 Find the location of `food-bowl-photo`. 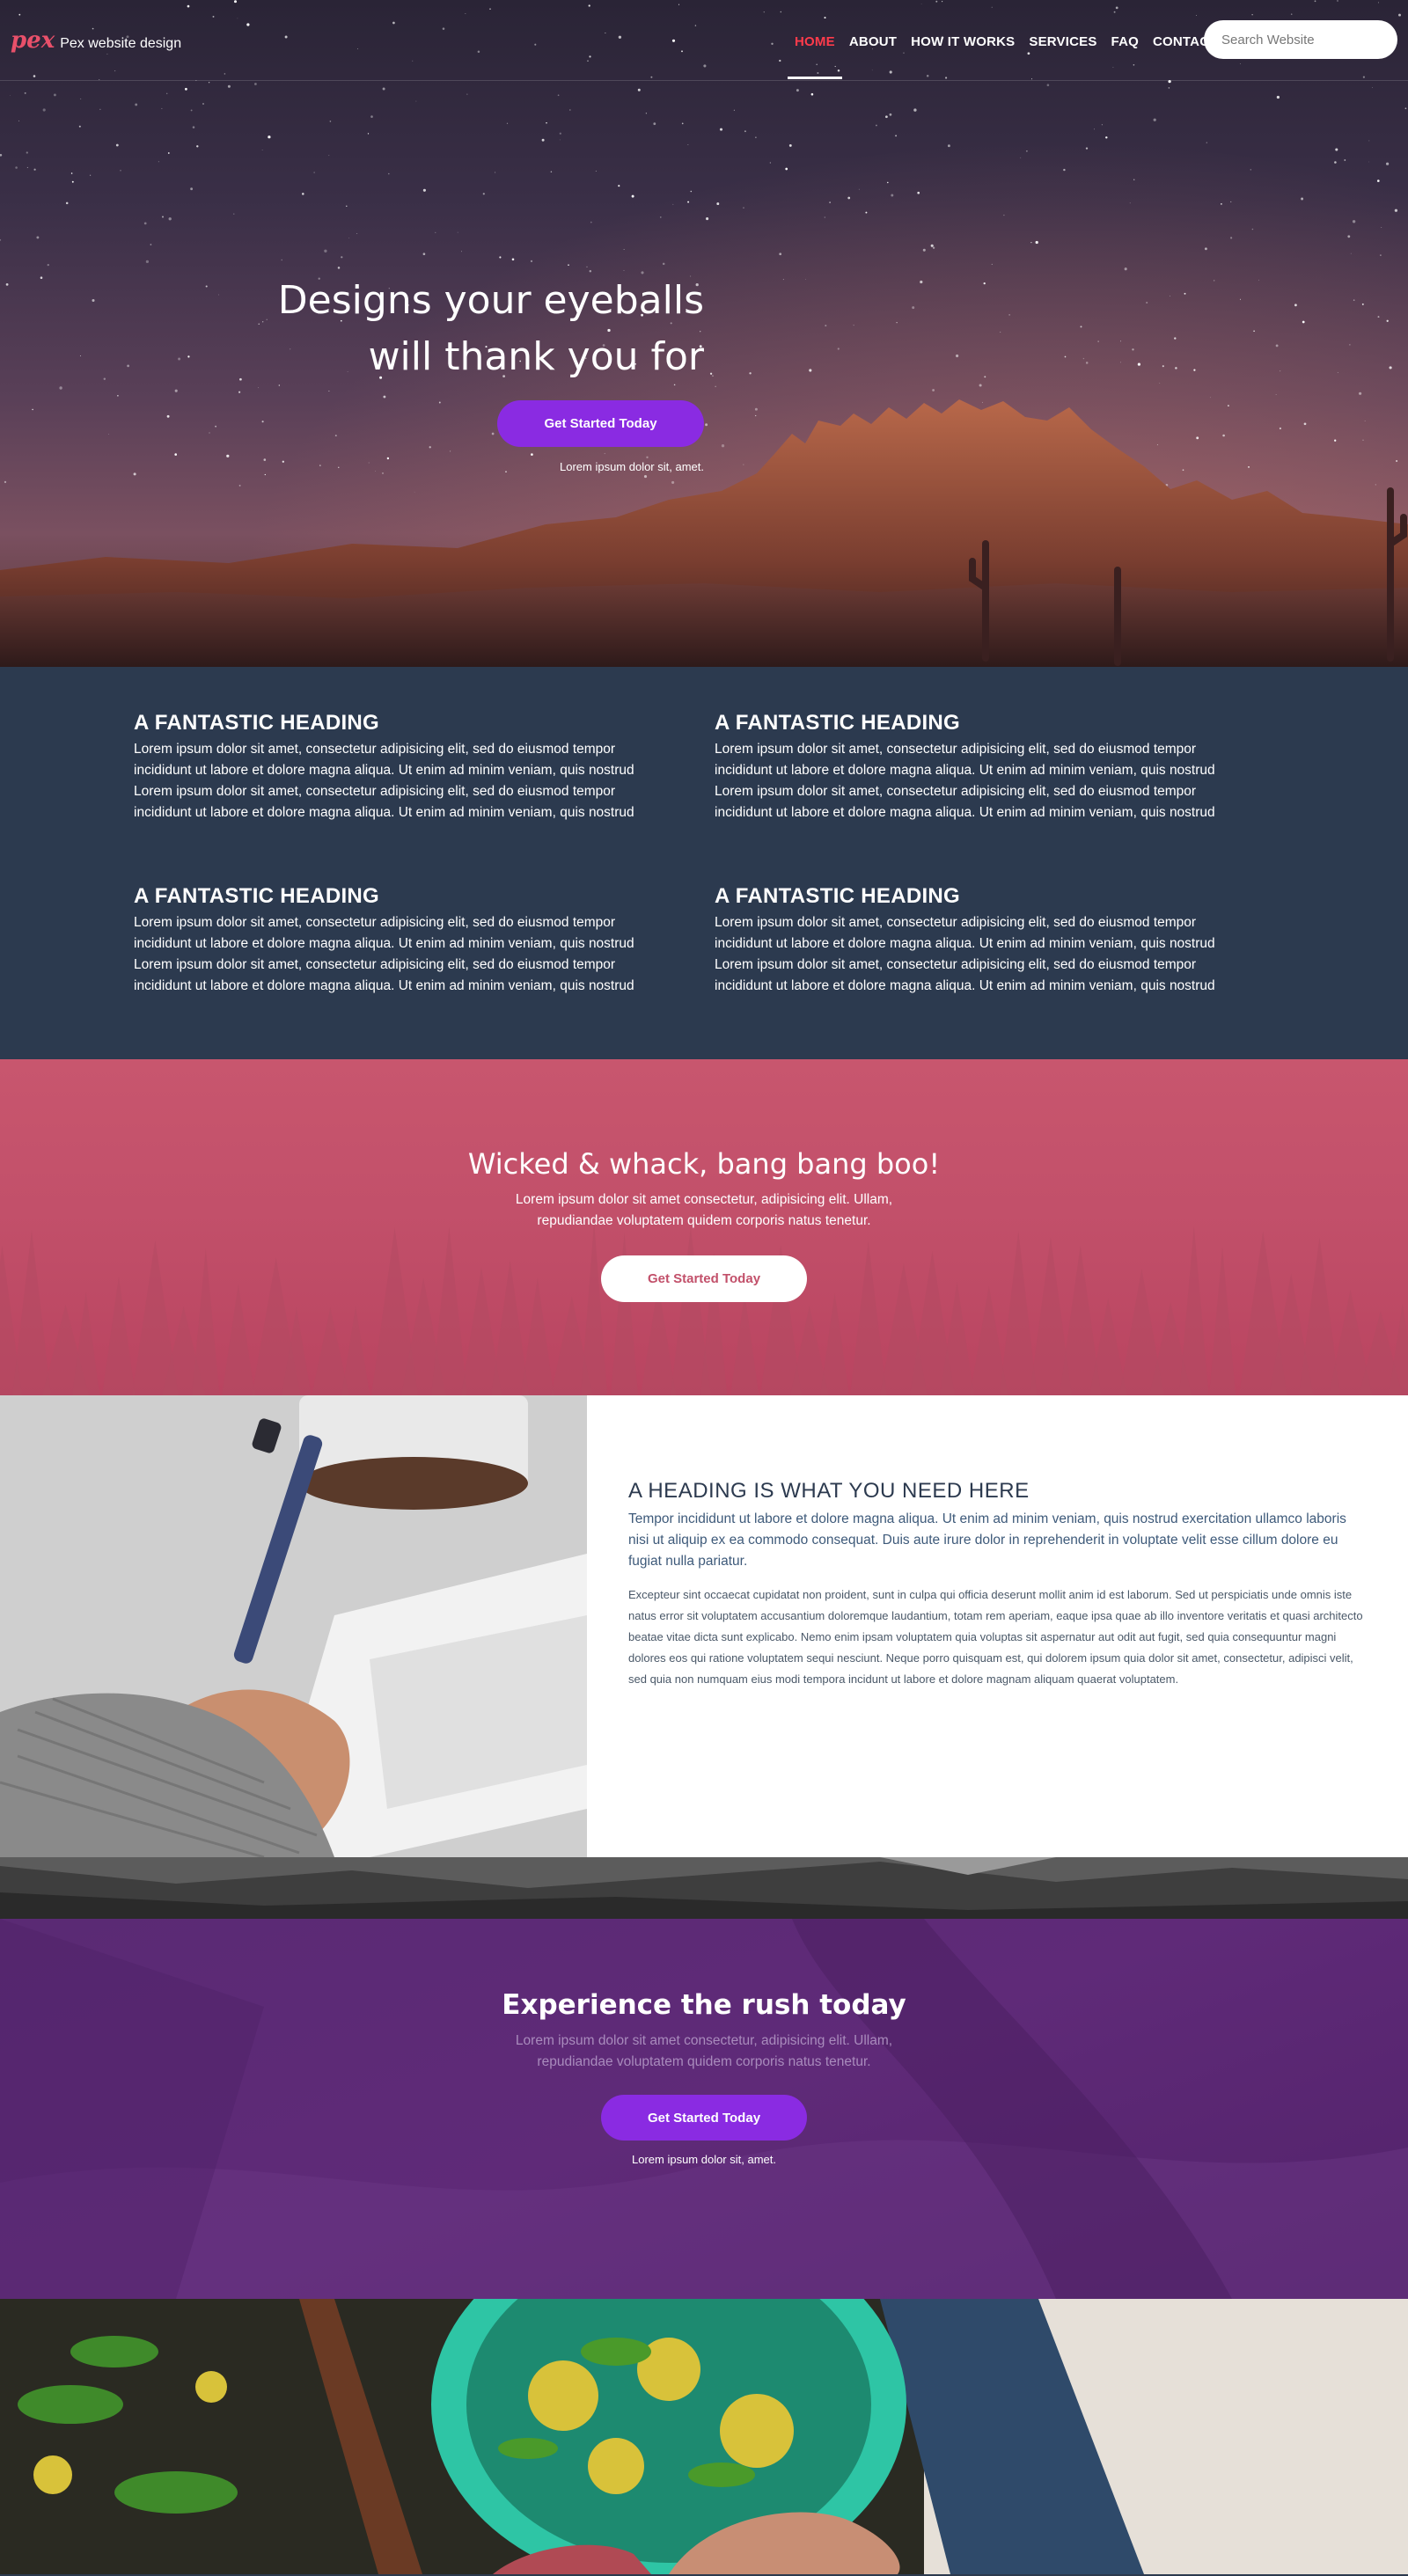

food-bowl-photo is located at coordinates (704, 2436).